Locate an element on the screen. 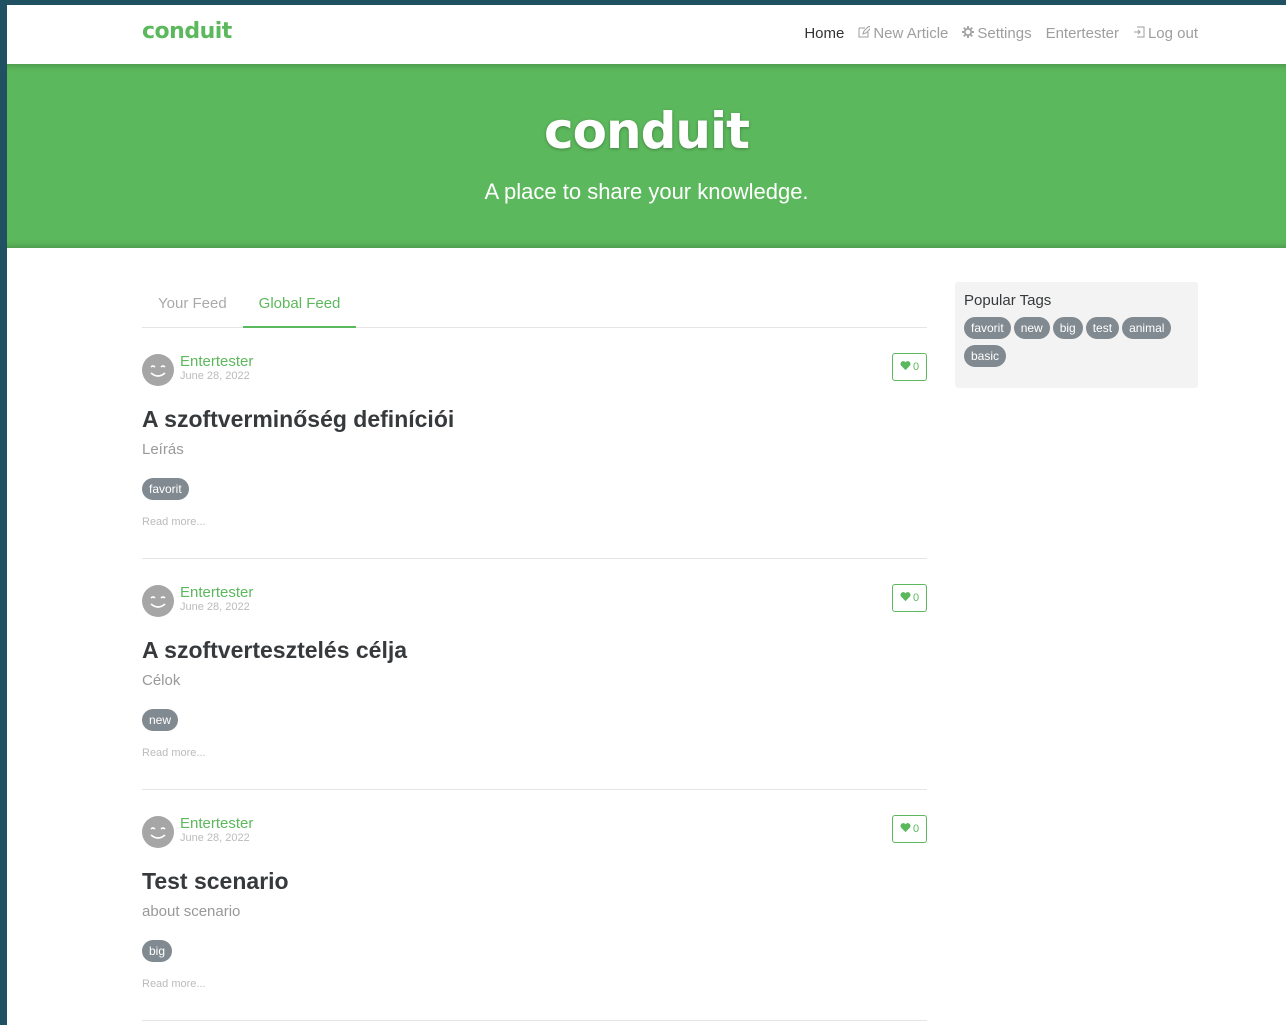  article-description: Leírás is located at coordinates (163, 449).